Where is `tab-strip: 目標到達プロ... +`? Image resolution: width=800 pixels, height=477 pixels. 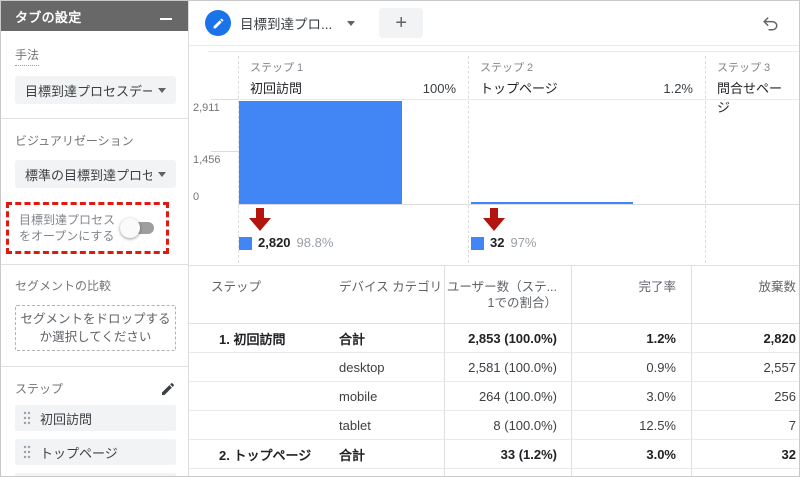
tab-strip: 目標到達プロ... + is located at coordinates (494, 23).